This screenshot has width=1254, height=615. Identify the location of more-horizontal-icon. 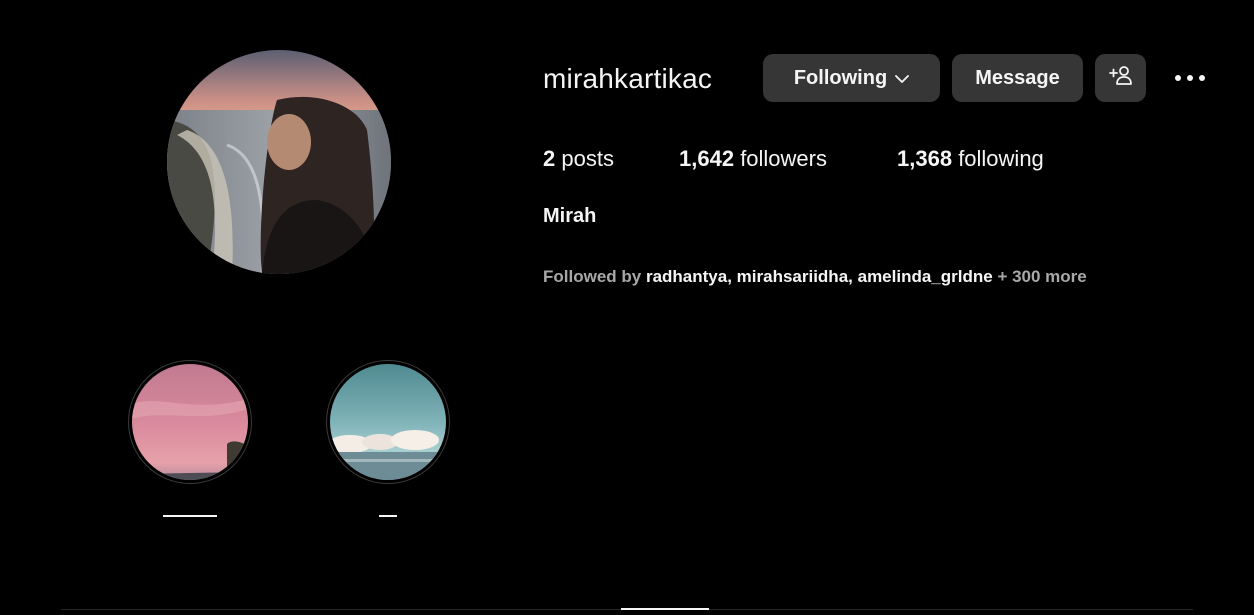
(1190, 78).